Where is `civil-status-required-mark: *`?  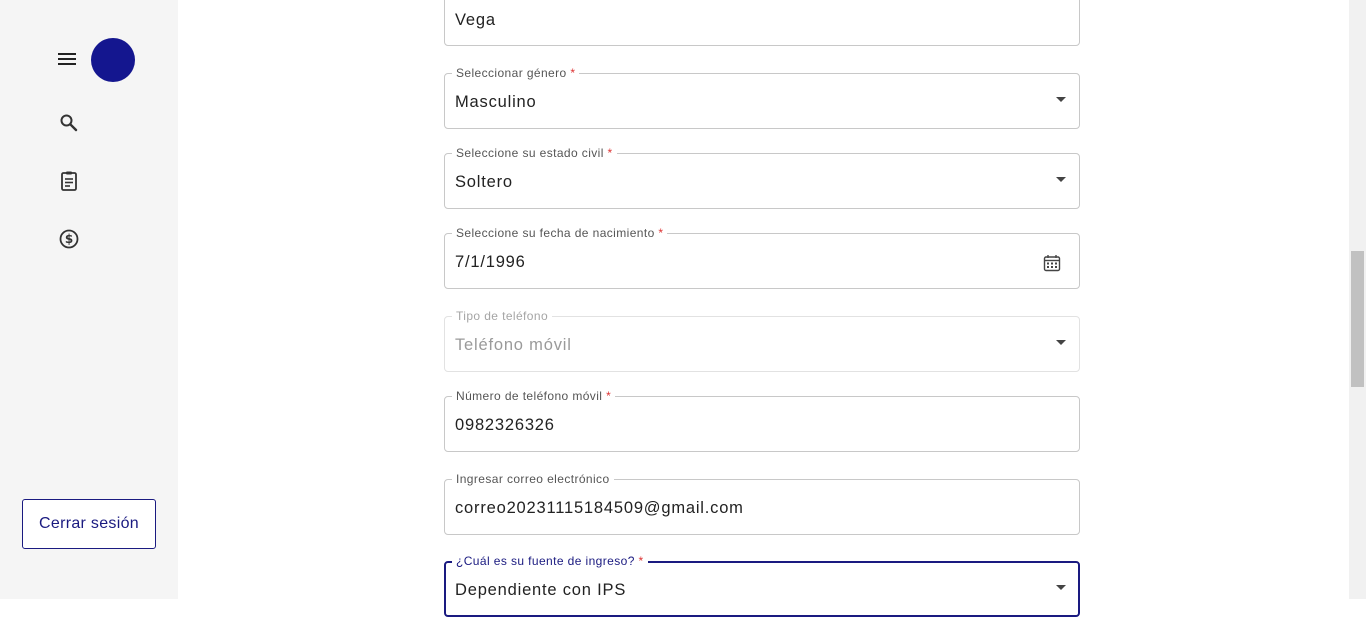
civil-status-required-mark: * is located at coordinates (610, 153).